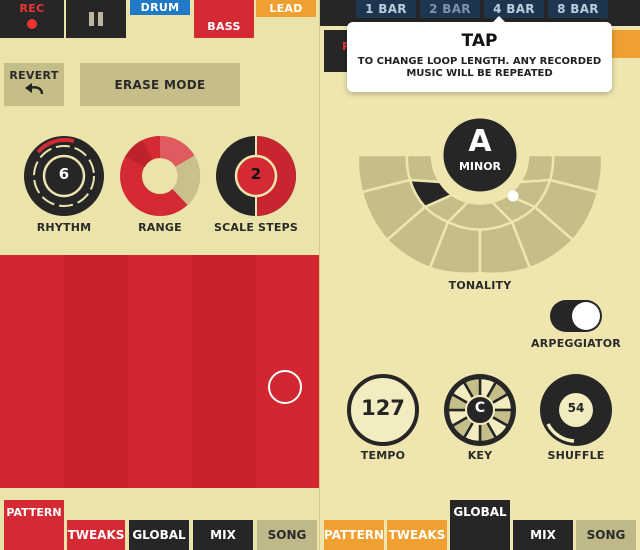 The image size is (640, 550). I want to click on touch-cursor, so click(285, 387).